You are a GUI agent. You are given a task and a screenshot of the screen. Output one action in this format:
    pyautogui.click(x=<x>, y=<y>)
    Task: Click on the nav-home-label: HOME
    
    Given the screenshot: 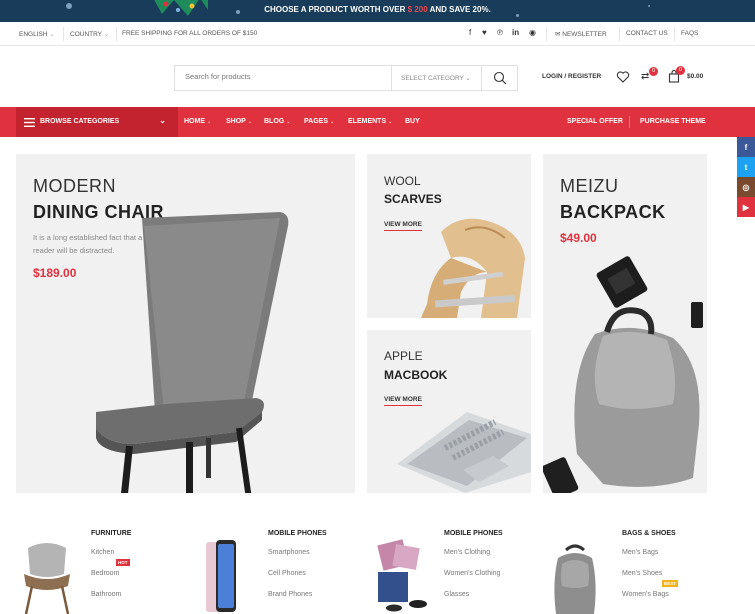 What is the action you would take?
    pyautogui.click(x=194, y=121)
    